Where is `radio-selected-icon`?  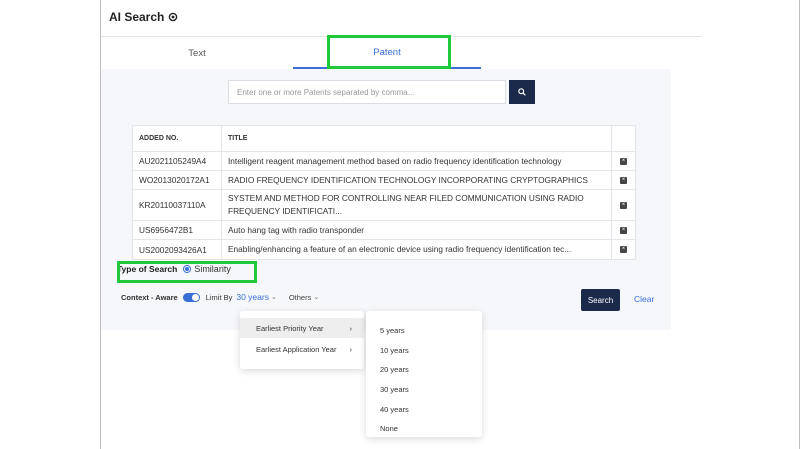 radio-selected-icon is located at coordinates (187, 269).